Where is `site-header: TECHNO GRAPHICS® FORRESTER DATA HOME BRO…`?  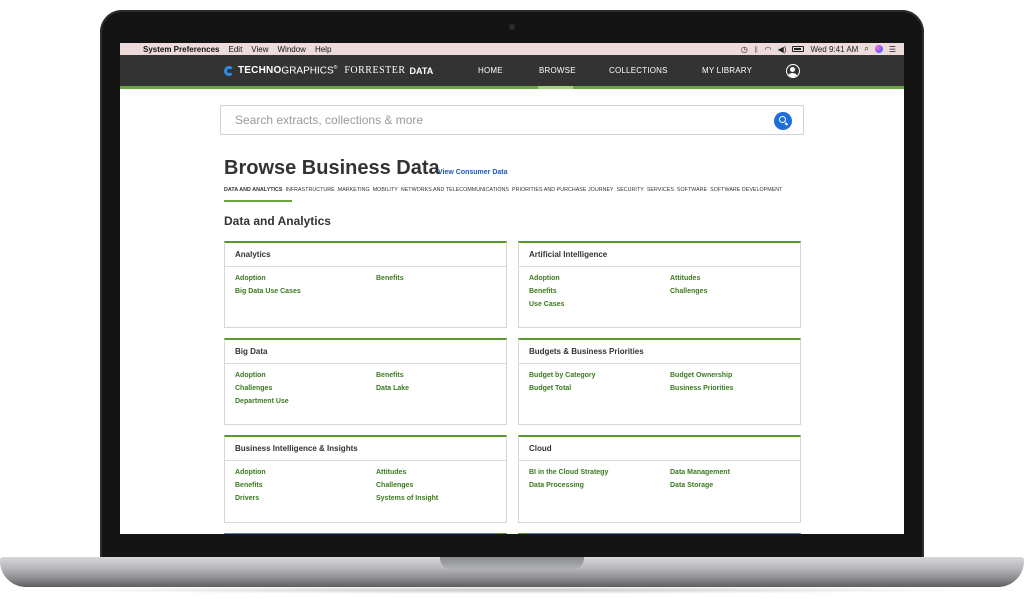 site-header: TECHNO GRAPHICS® FORRESTER DATA HOME BRO… is located at coordinates (512, 72).